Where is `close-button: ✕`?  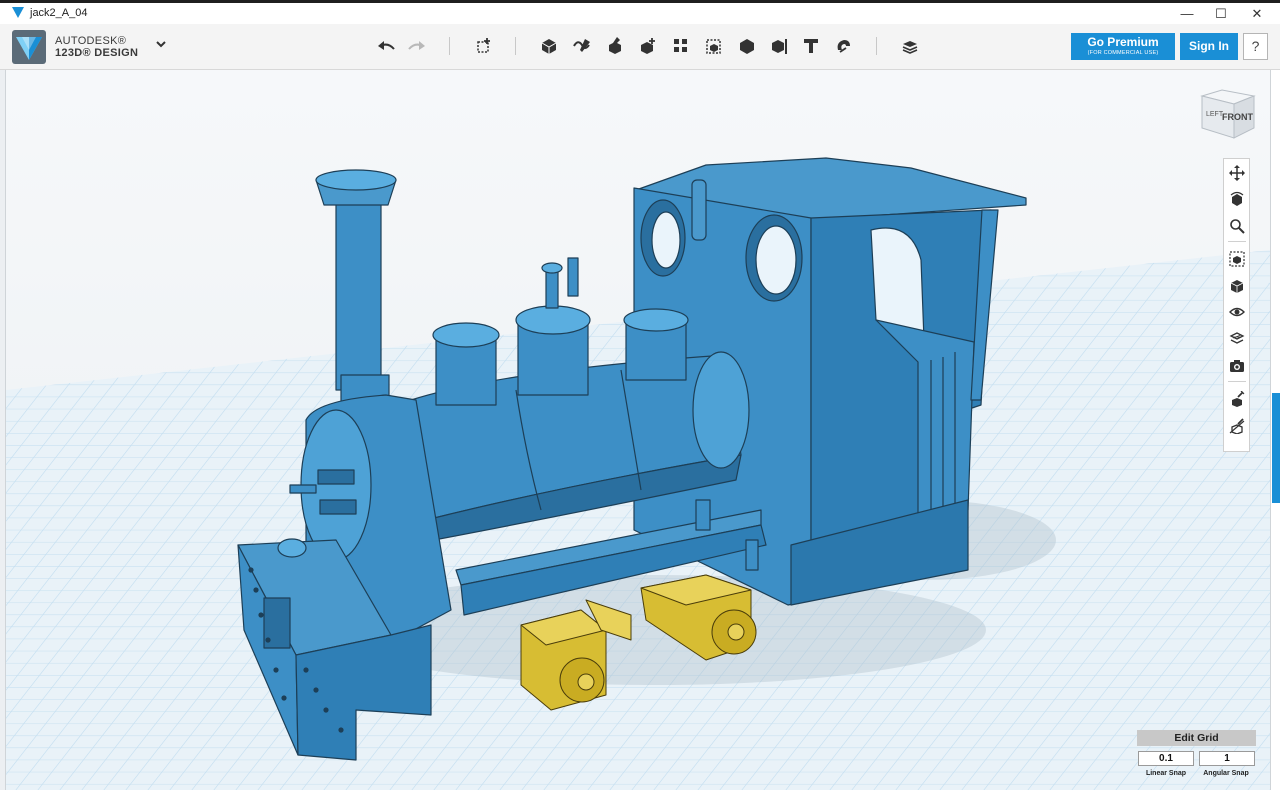
close-button: ✕ is located at coordinates (1257, 14).